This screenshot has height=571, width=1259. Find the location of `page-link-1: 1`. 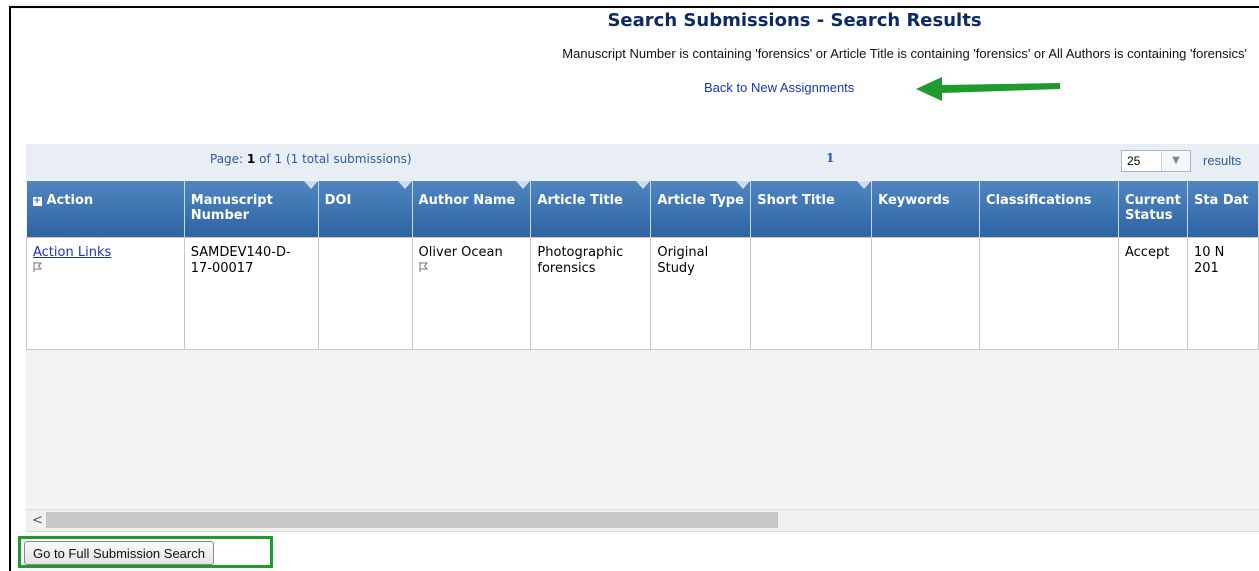

page-link-1: 1 is located at coordinates (830, 158).